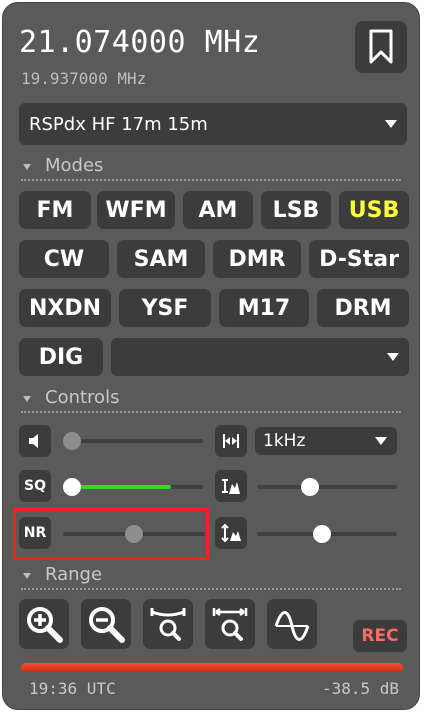 Image resolution: width=425 pixels, height=715 pixels. What do you see at coordinates (374, 210) in the screenshot?
I see `mode-button-usb: USB` at bounding box center [374, 210].